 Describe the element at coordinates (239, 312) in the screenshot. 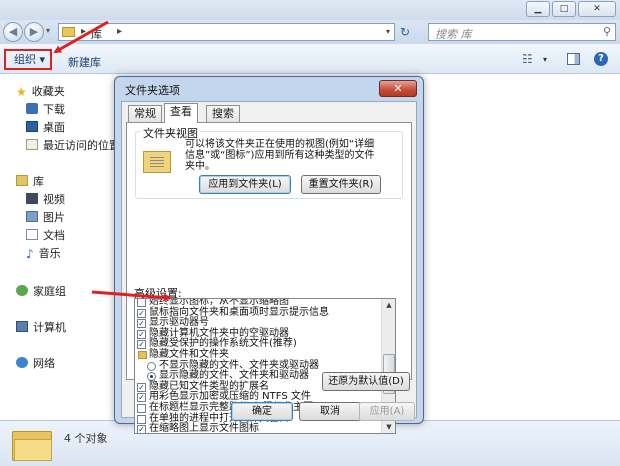

I see `advanced-setting-label: 鼠标指向文件夹和桌面项时显示提示信息` at that location.